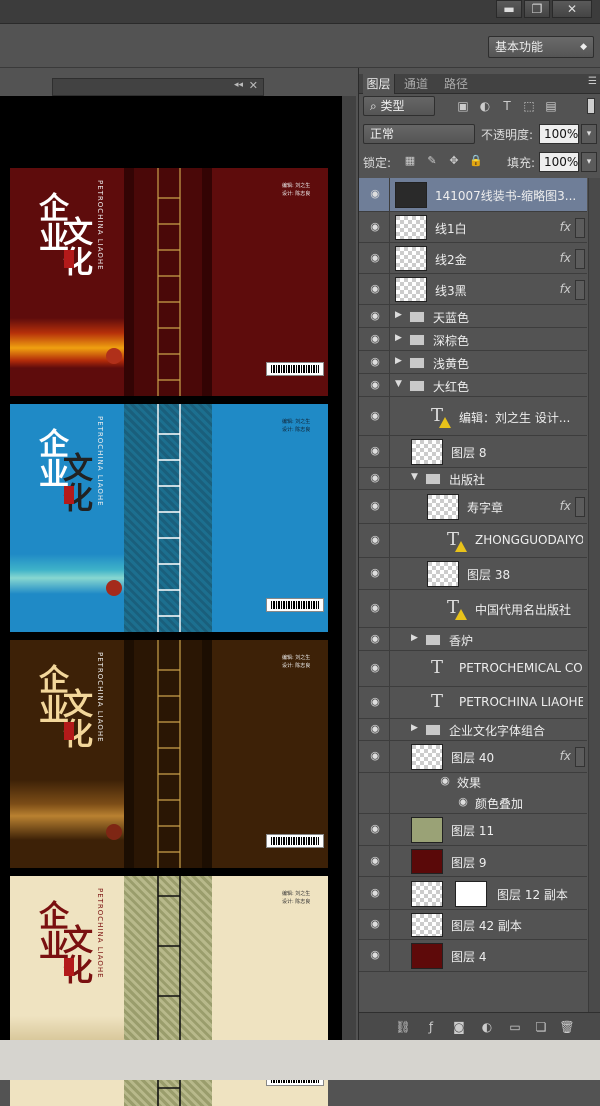 The image size is (600, 1106). What do you see at coordinates (158, 87) in the screenshot?
I see `floating-panel-header: ◂◂ ✕` at bounding box center [158, 87].